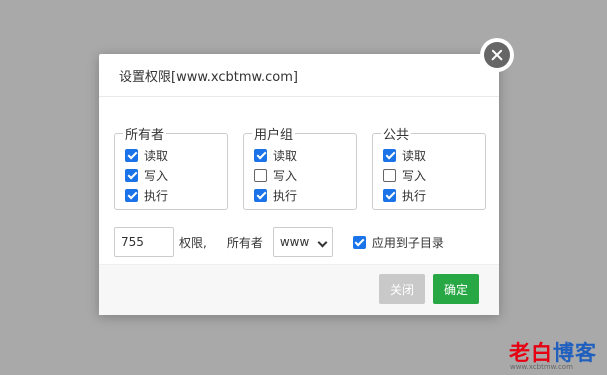 This screenshot has width=607, height=375. I want to click on permission-row: 755 权限, 所有者 www 应用到子目录, so click(279, 242).